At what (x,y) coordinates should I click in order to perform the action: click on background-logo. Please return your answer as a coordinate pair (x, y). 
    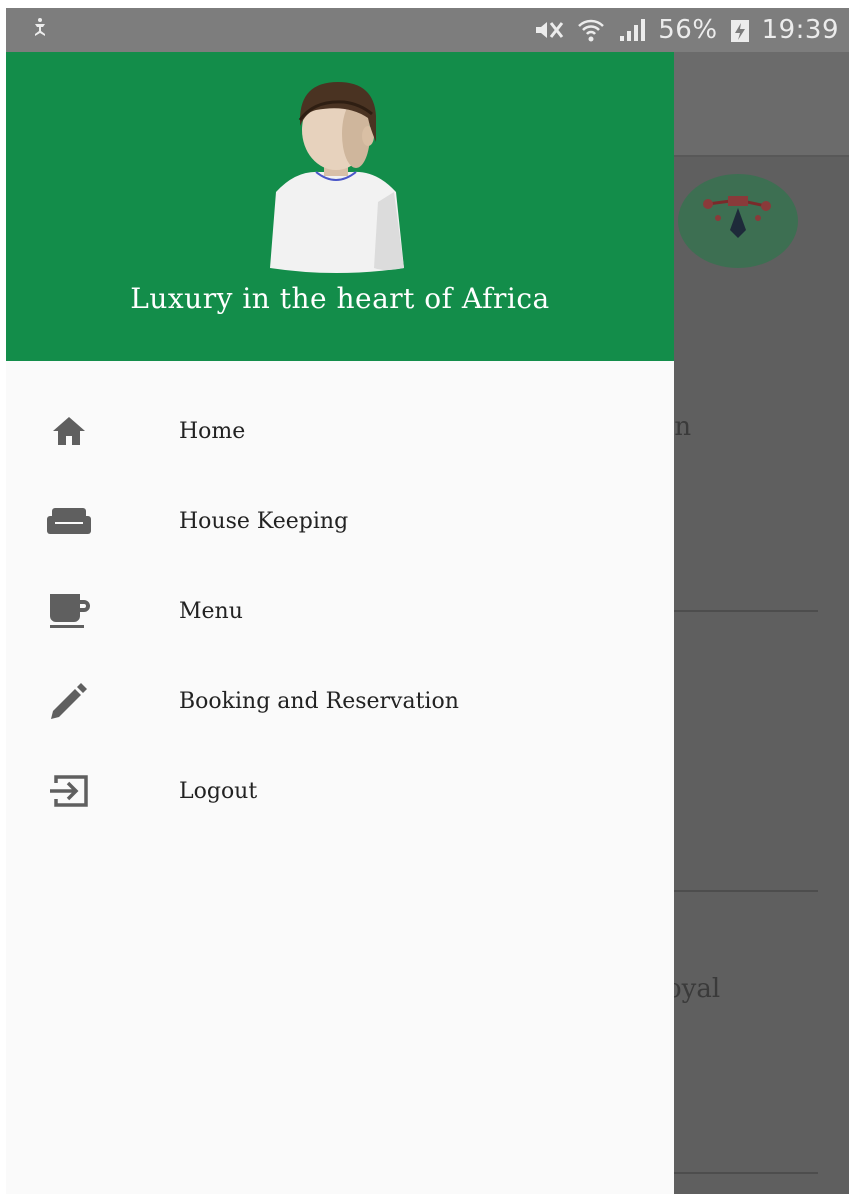
    Looking at the image, I should click on (738, 221).